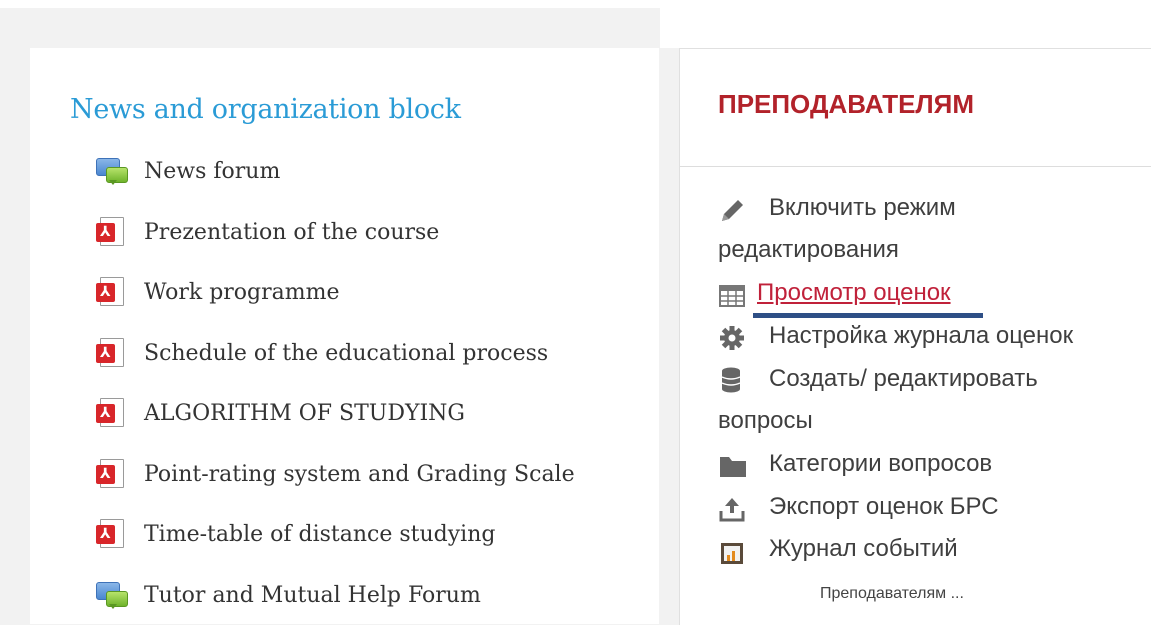 This screenshot has width=1151, height=625. Describe the element at coordinates (346, 353) in the screenshot. I see `activity-label: Schedule of the educational process` at that location.